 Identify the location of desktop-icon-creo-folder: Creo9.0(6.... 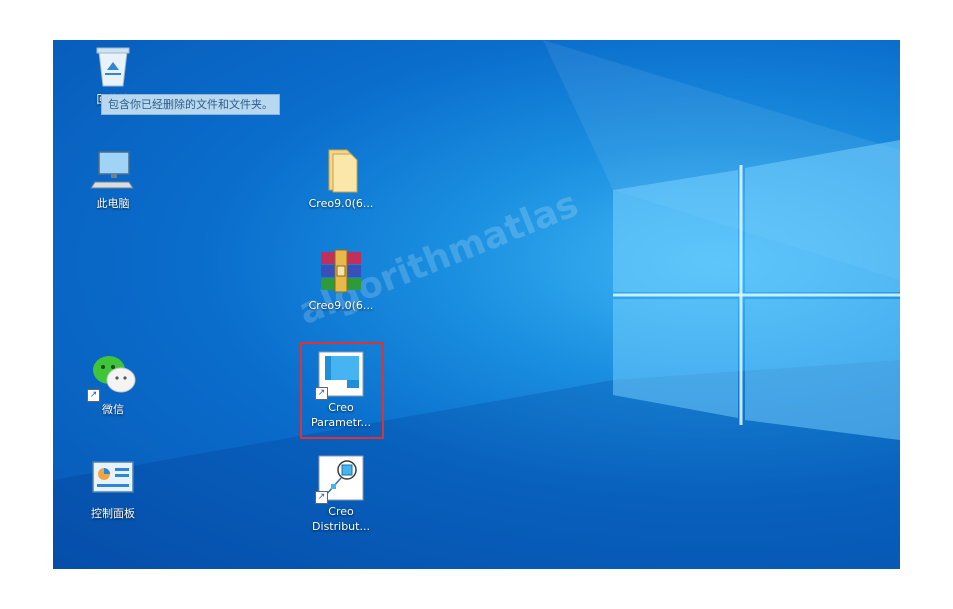
(341, 178).